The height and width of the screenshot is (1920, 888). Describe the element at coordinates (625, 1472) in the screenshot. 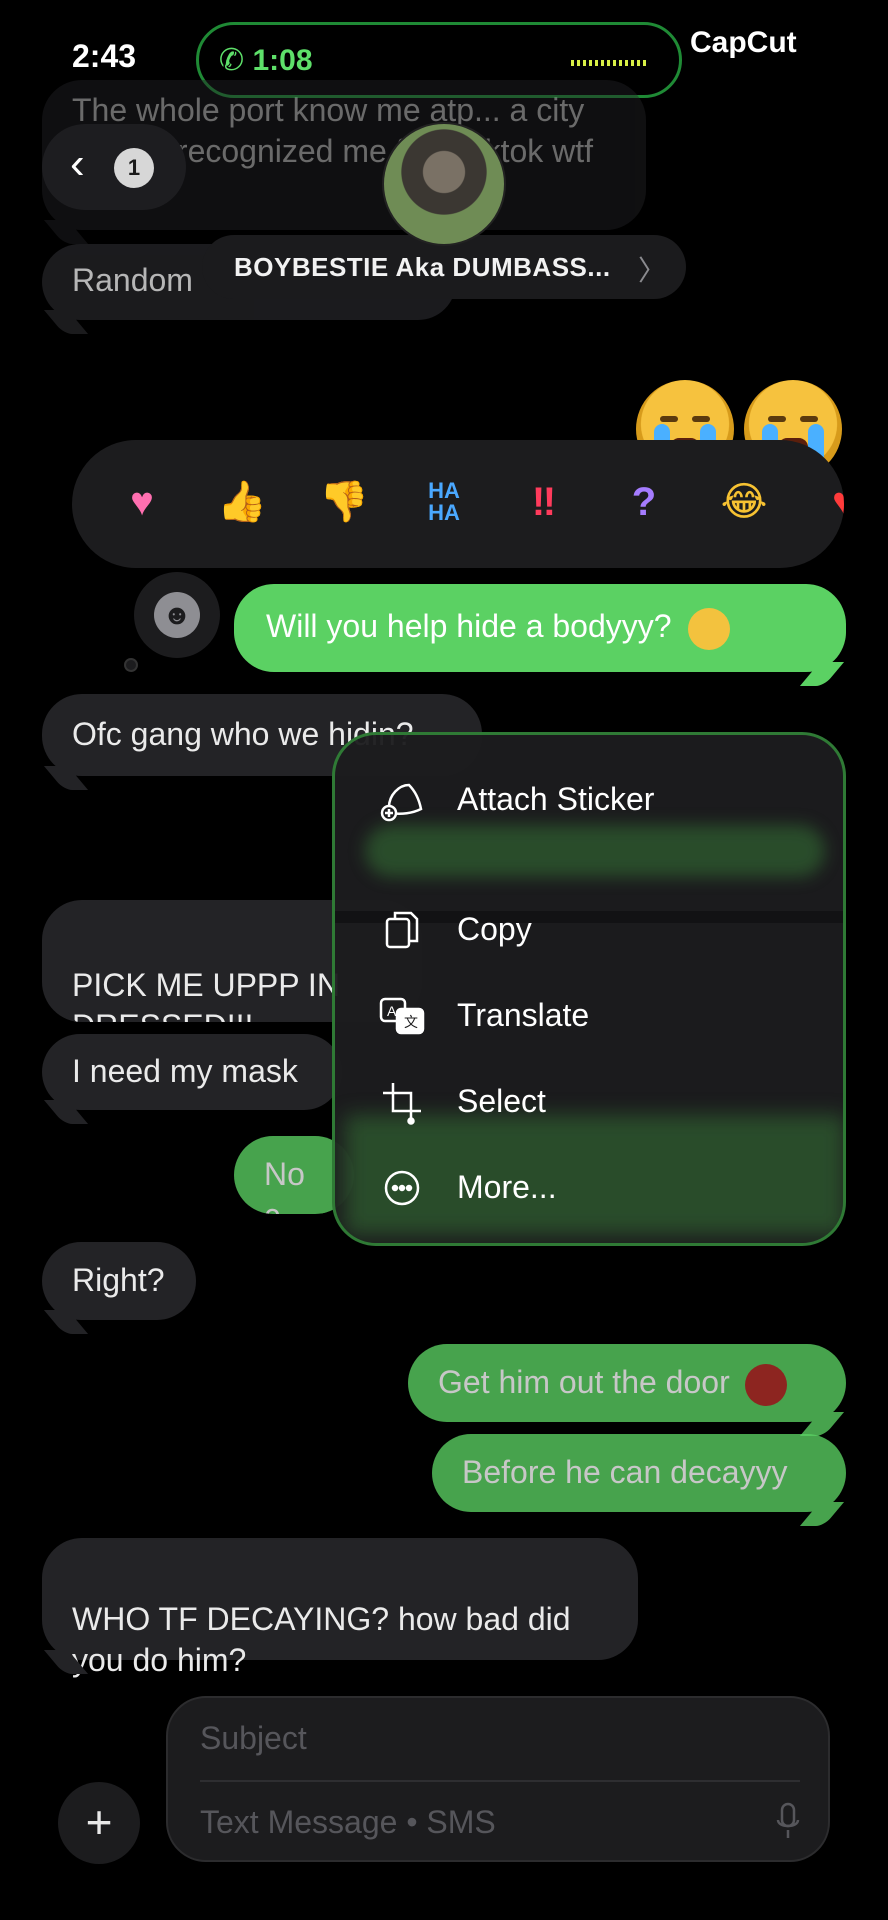

I see `message-text: Before he can decayyy` at that location.